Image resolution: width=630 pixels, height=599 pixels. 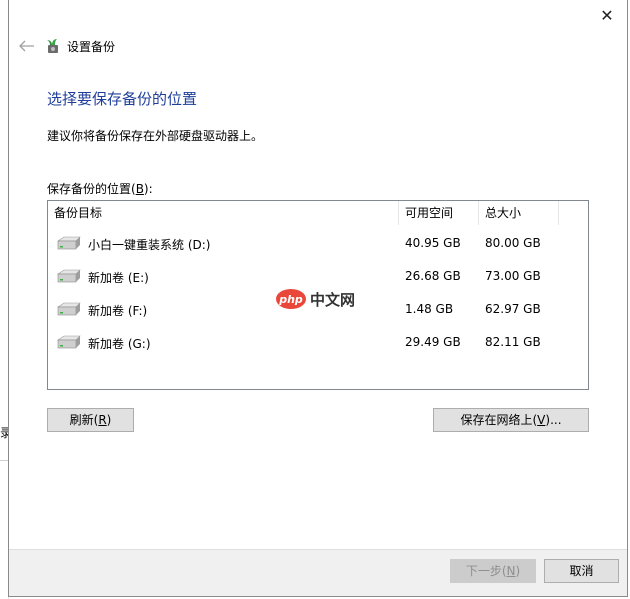 I want to click on watermark-badge: php, so click(x=291, y=299).